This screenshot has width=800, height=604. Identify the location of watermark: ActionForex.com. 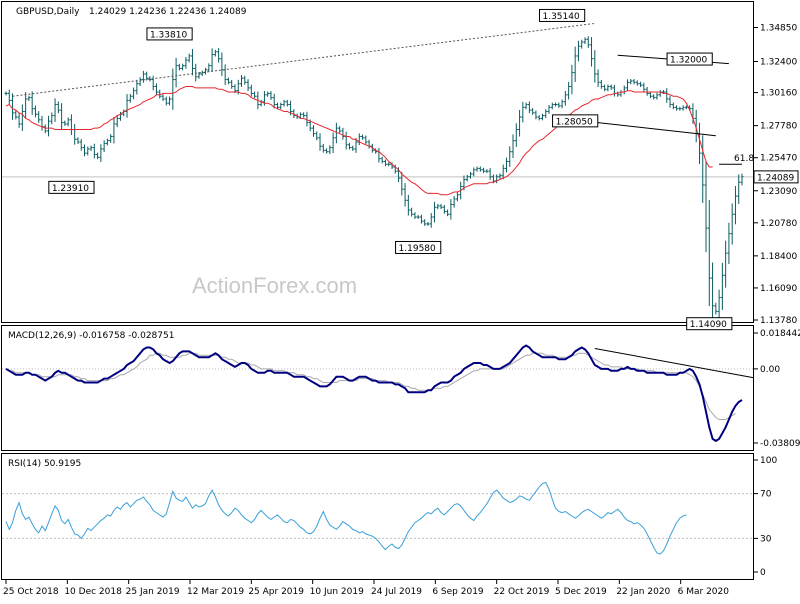
(274, 285).